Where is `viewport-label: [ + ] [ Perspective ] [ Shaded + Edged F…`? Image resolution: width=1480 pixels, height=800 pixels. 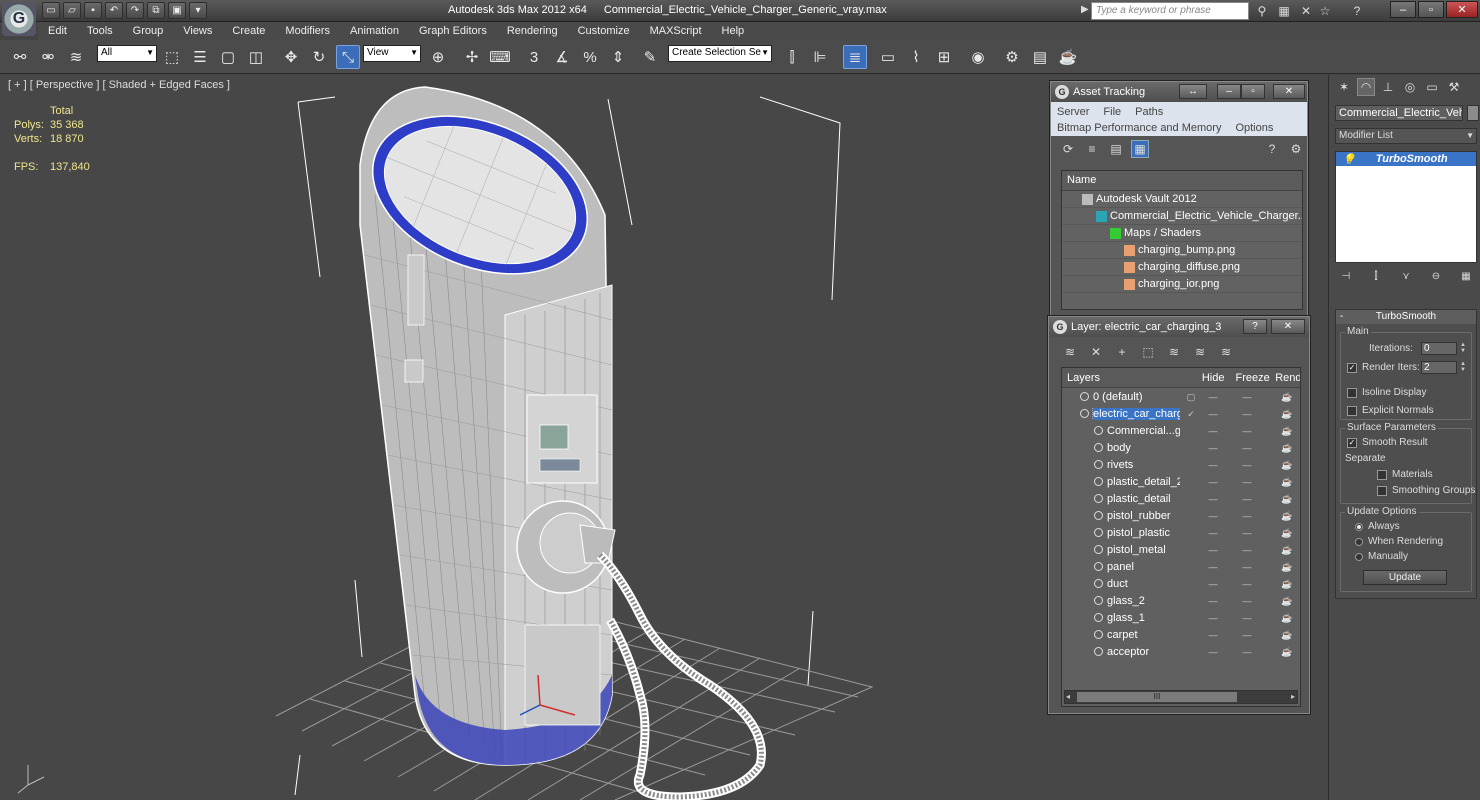
viewport-label: [ + ] [ Perspective ] [ Shaded + Edged F… is located at coordinates (119, 85).